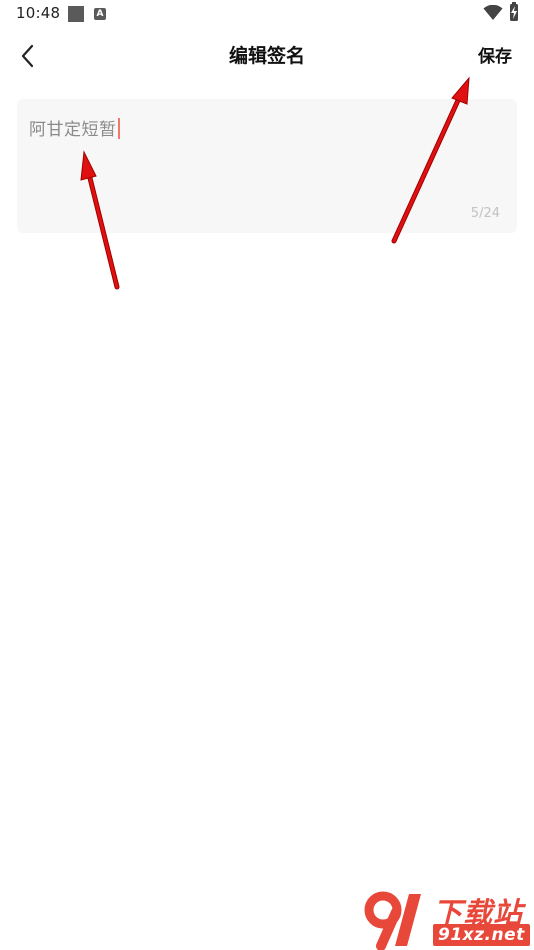  I want to click on signature-text-line: 阿甘定短暂, so click(74, 127).